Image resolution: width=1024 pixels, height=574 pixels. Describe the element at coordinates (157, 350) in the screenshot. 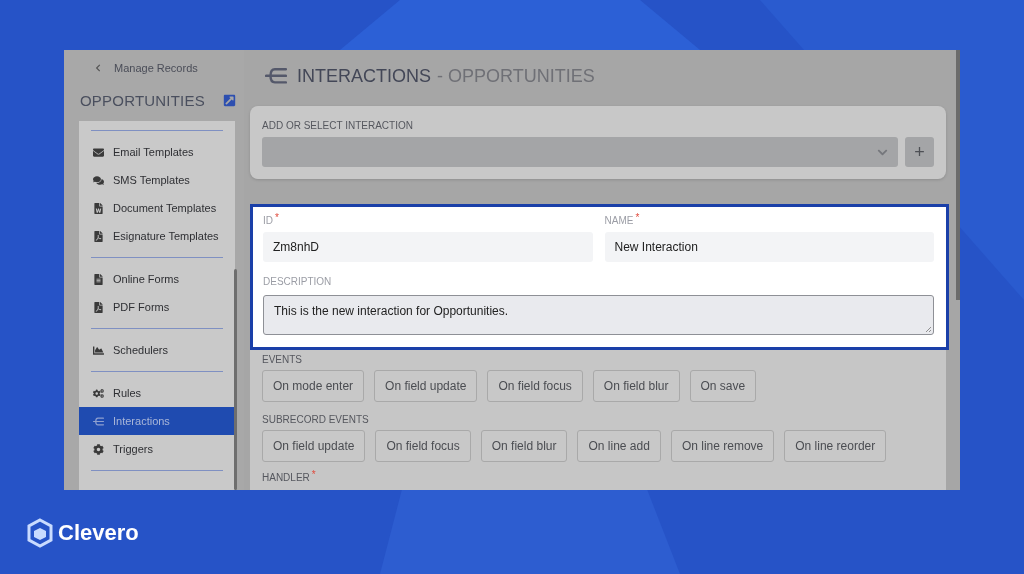

I see `sidebar-item: Schedulers` at that location.